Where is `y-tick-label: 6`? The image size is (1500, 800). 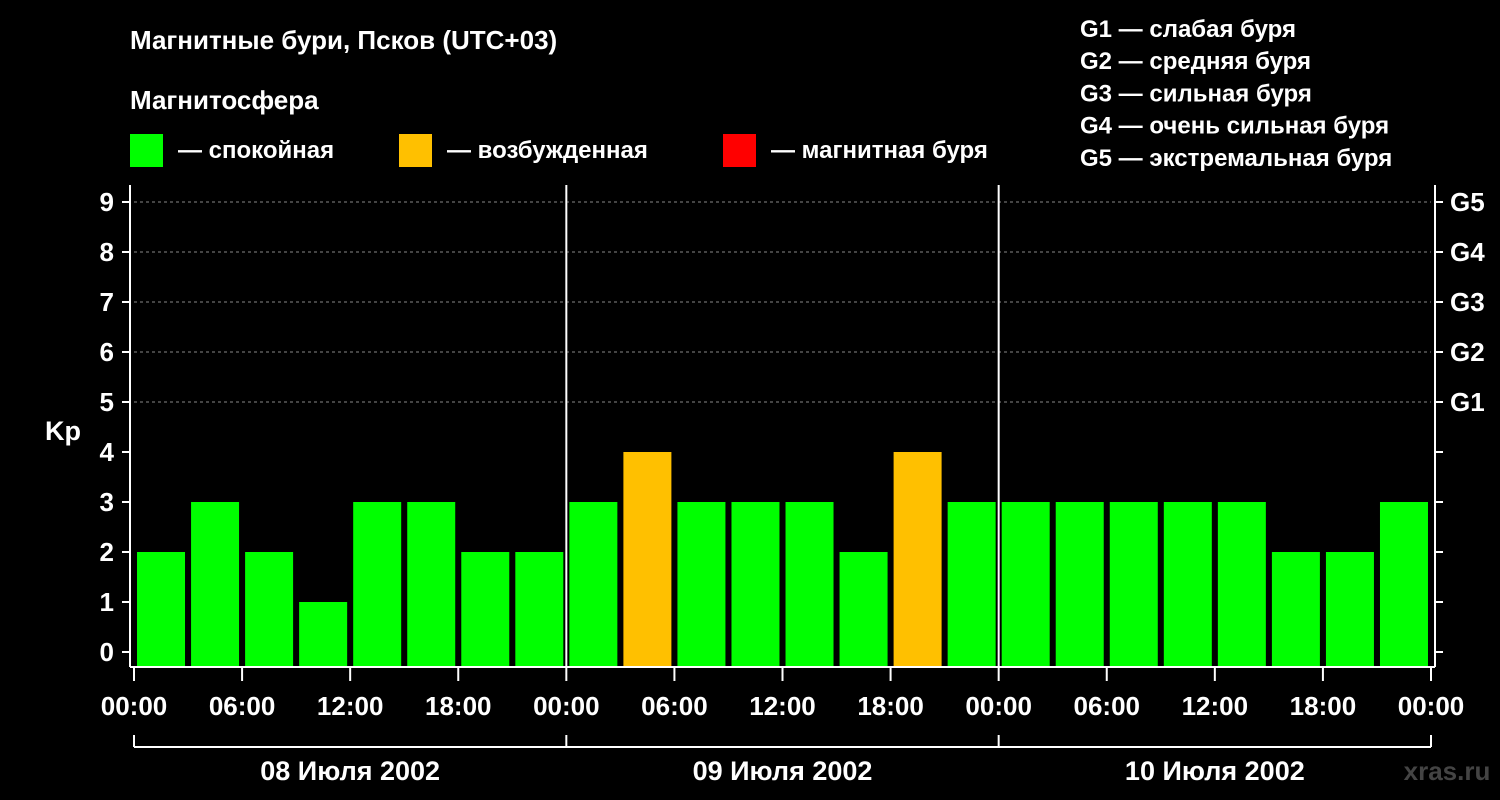 y-tick-label: 6 is located at coordinates (107, 352).